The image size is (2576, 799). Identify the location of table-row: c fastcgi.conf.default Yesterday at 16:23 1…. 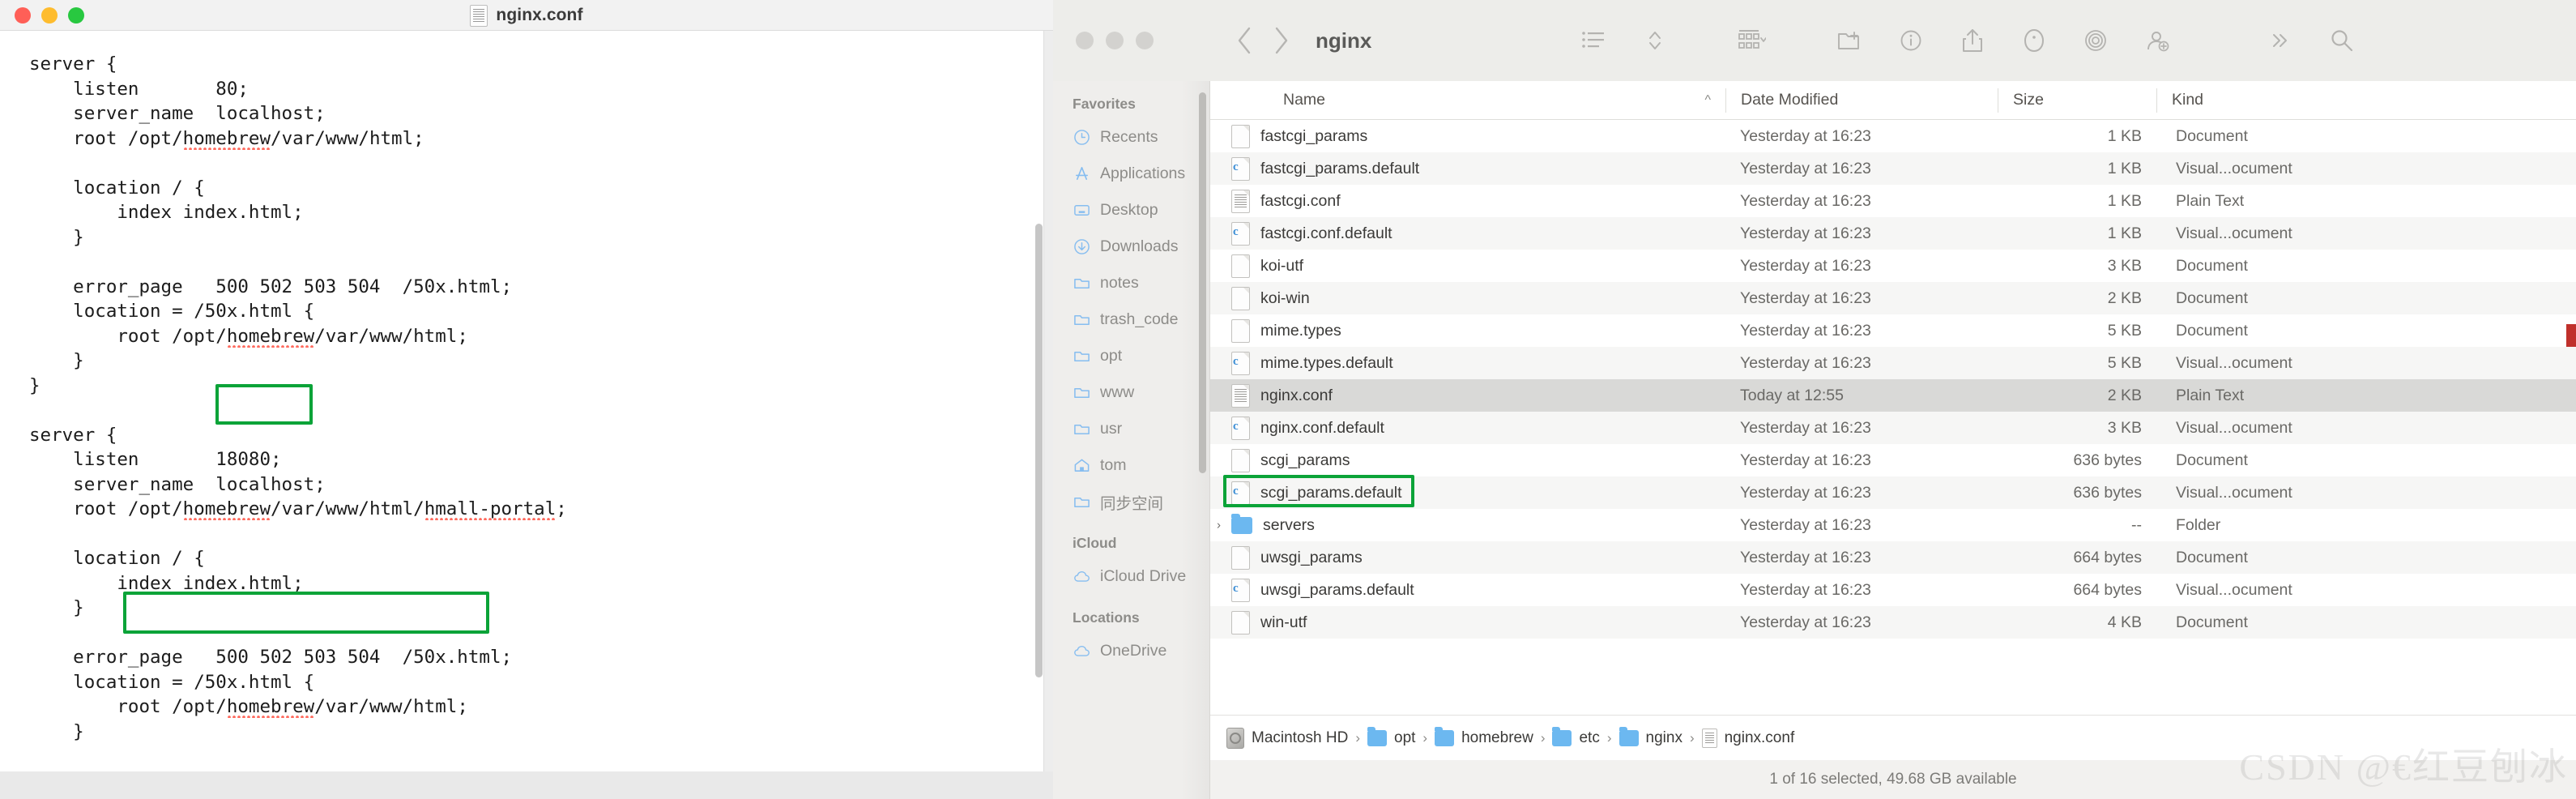
(1893, 233).